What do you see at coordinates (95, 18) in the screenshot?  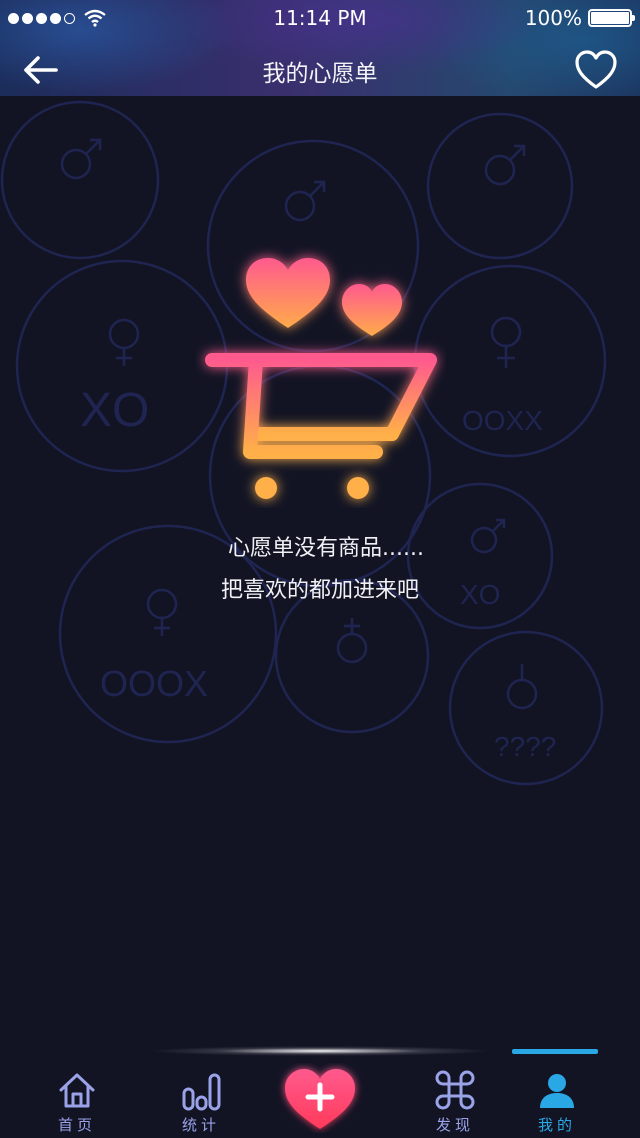 I see `wifi-icon` at bounding box center [95, 18].